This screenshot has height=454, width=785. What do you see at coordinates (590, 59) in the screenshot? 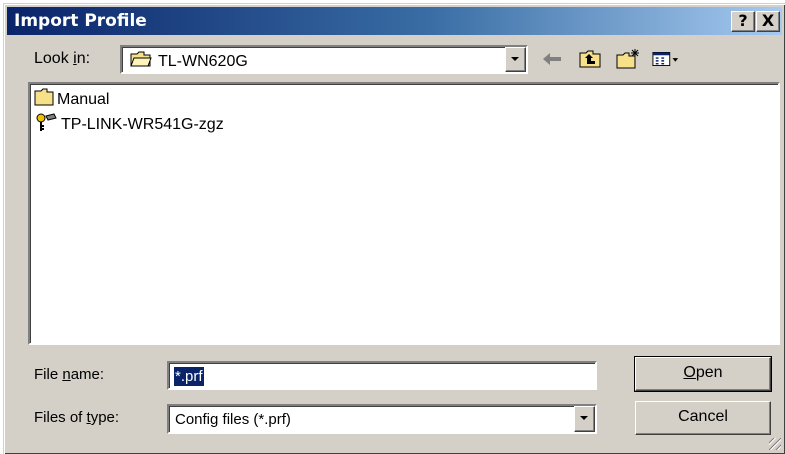
I see `up-folder-icon` at bounding box center [590, 59].